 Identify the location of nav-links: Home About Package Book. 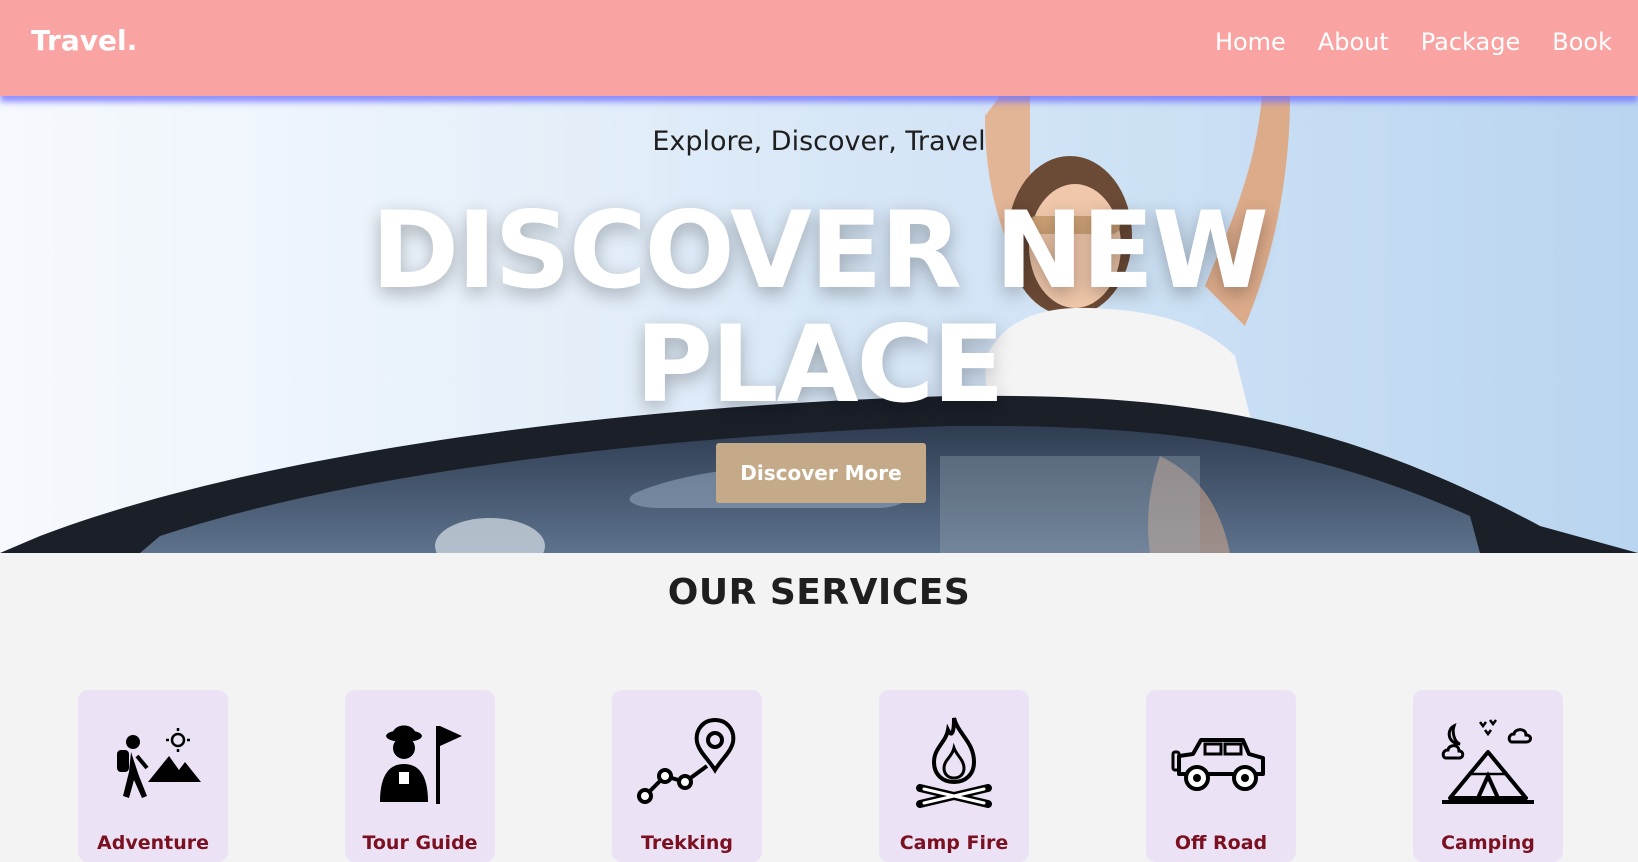
(1413, 42).